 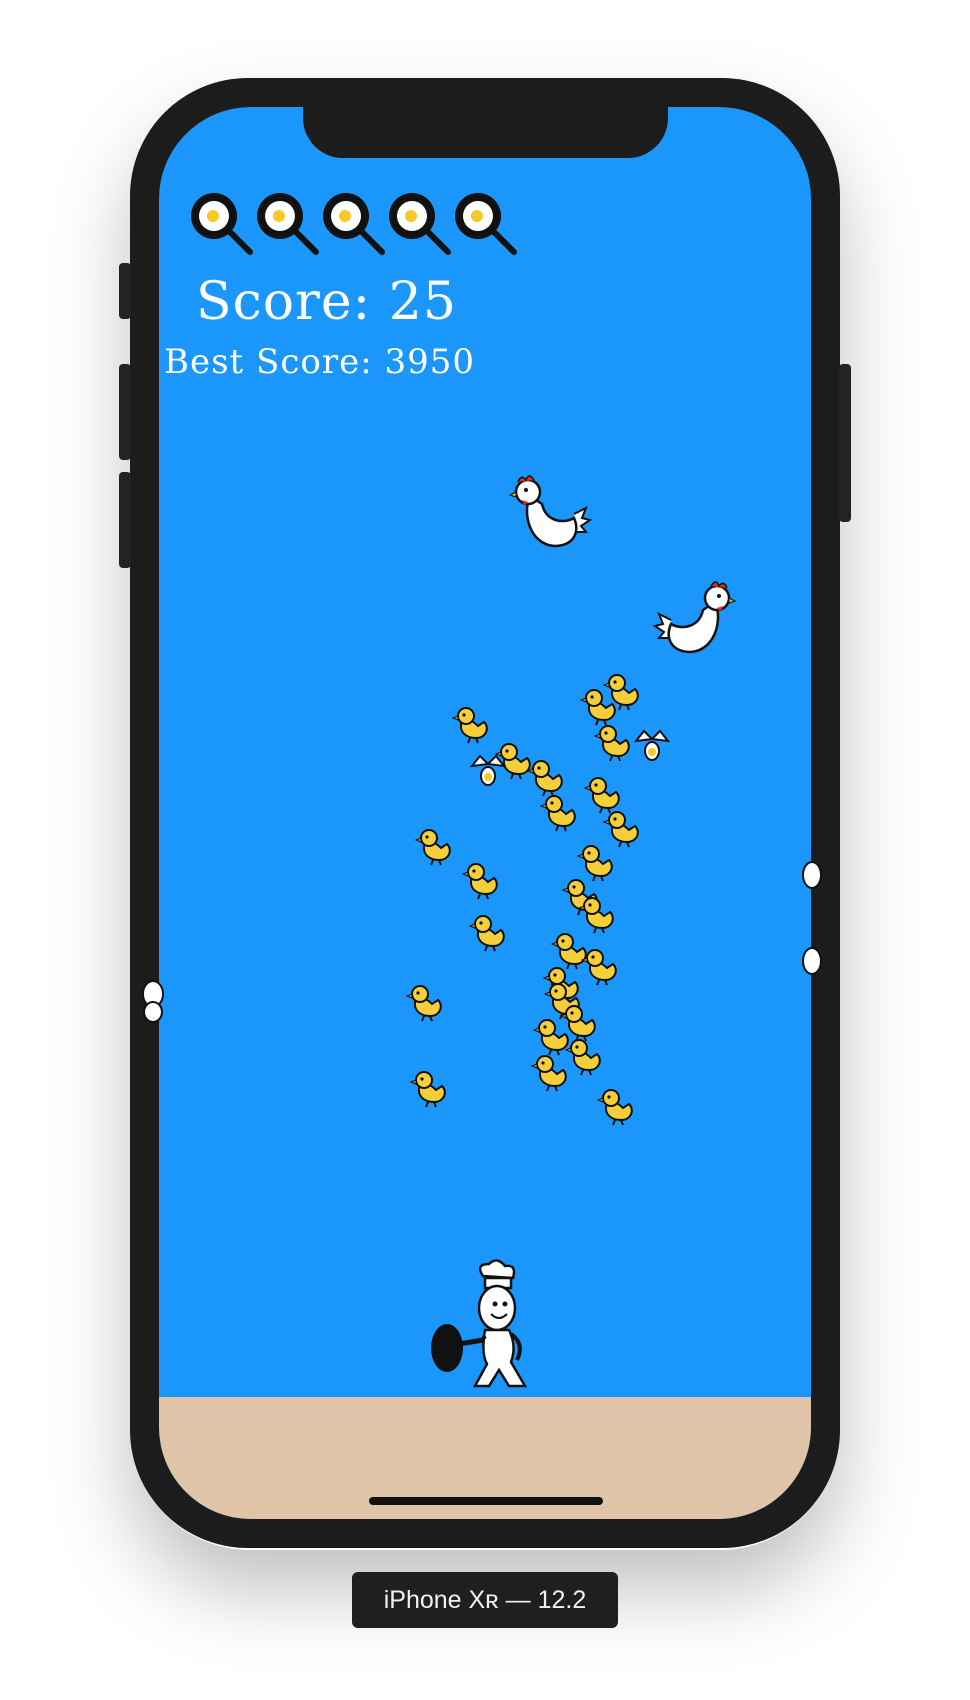 I want to click on volume-down-button, so click(x=125, y=520).